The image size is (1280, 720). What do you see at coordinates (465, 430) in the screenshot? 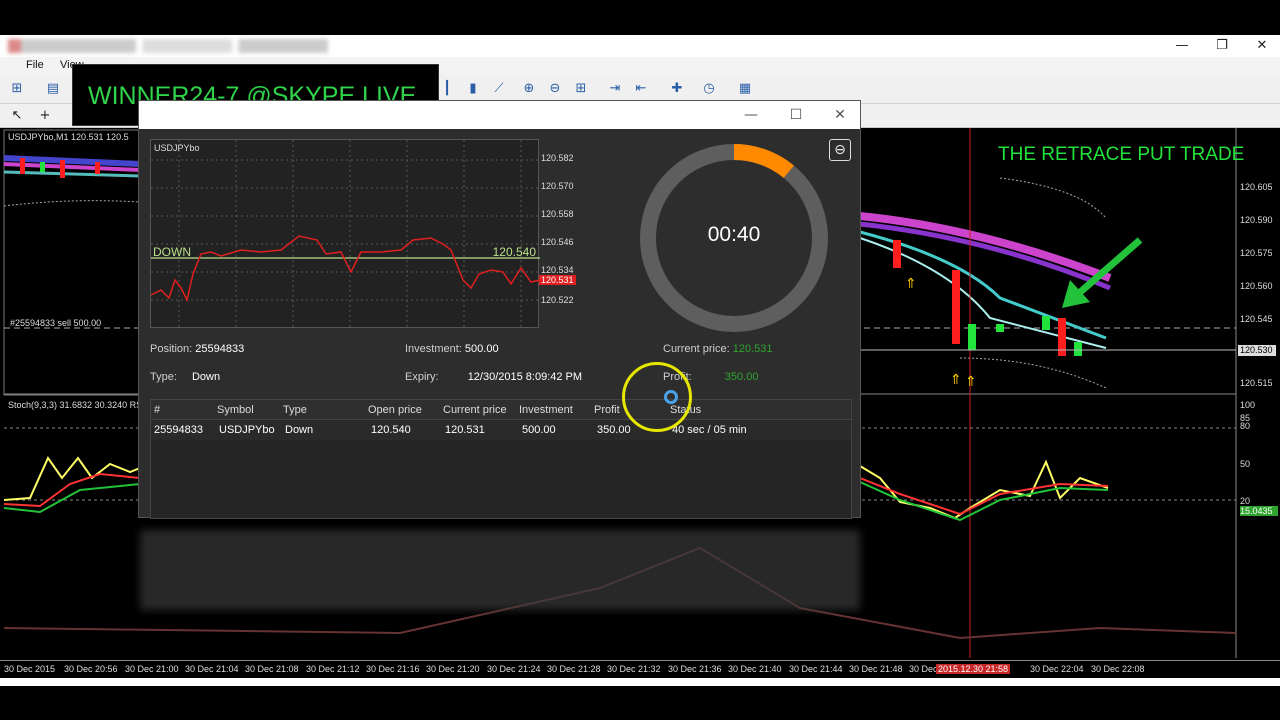
I see `cell-current-price: 120.531` at bounding box center [465, 430].